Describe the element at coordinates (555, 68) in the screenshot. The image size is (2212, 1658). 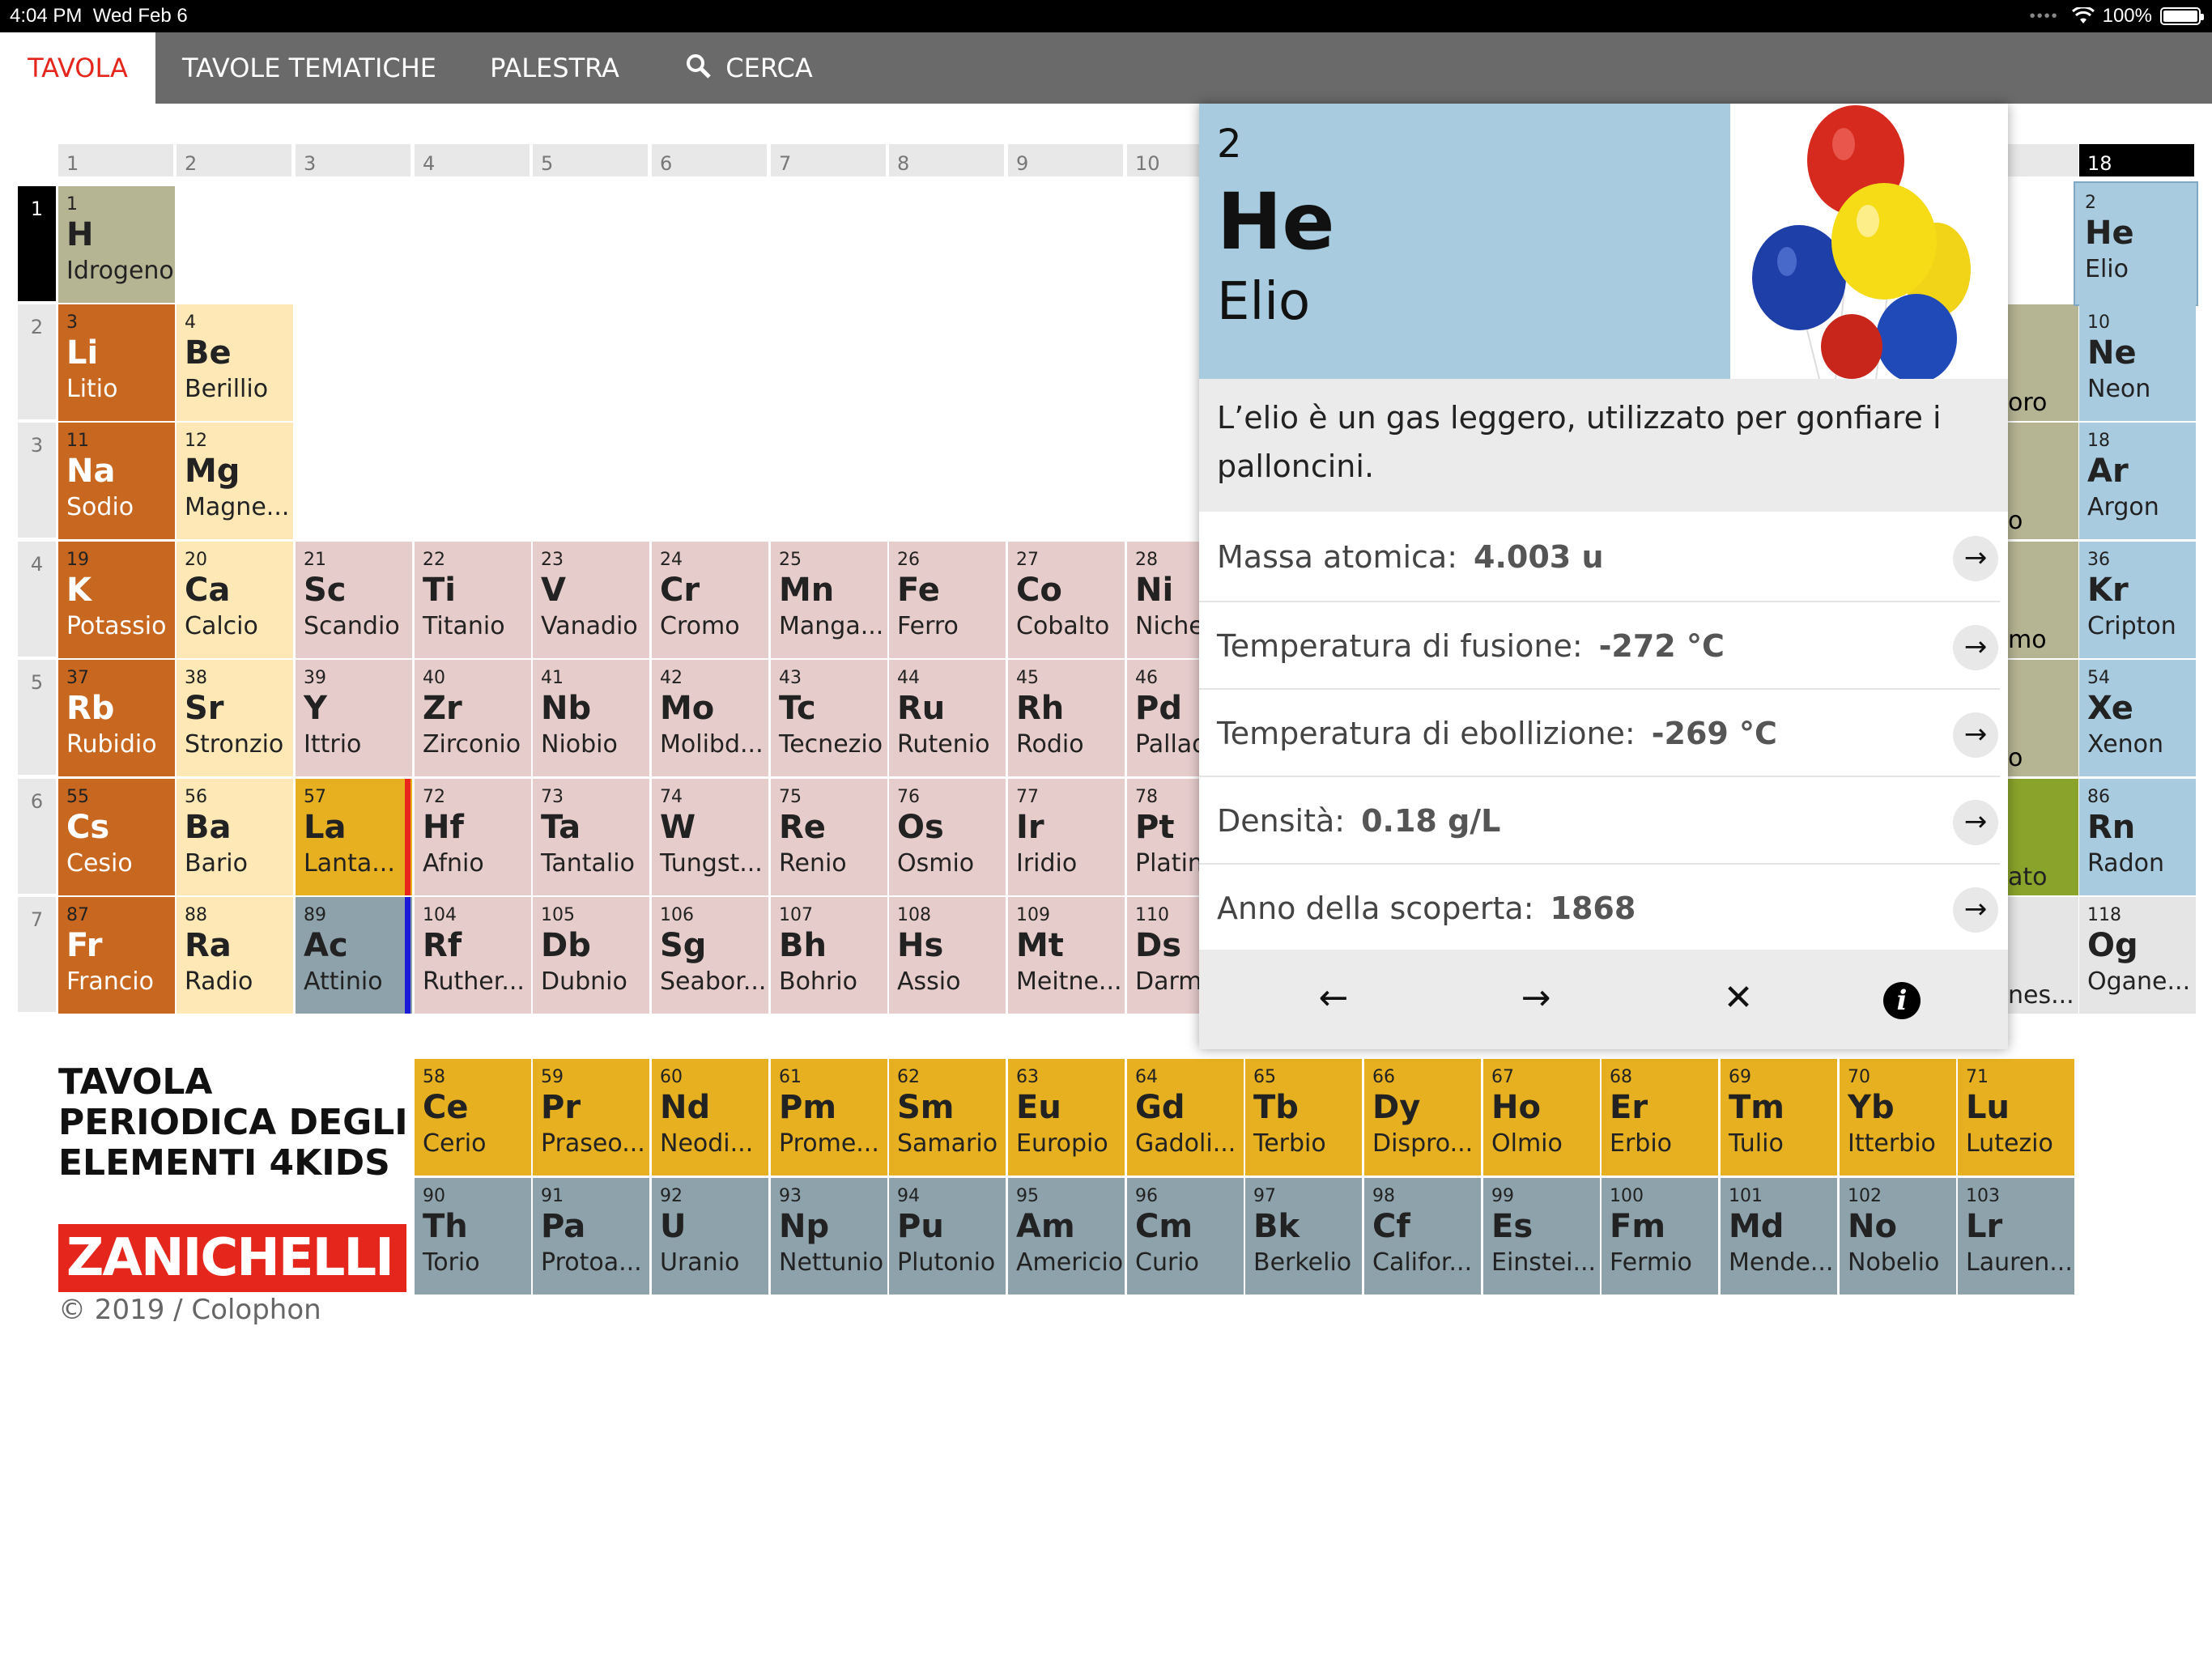
I see `tab-palestra: PALESTRA` at that location.